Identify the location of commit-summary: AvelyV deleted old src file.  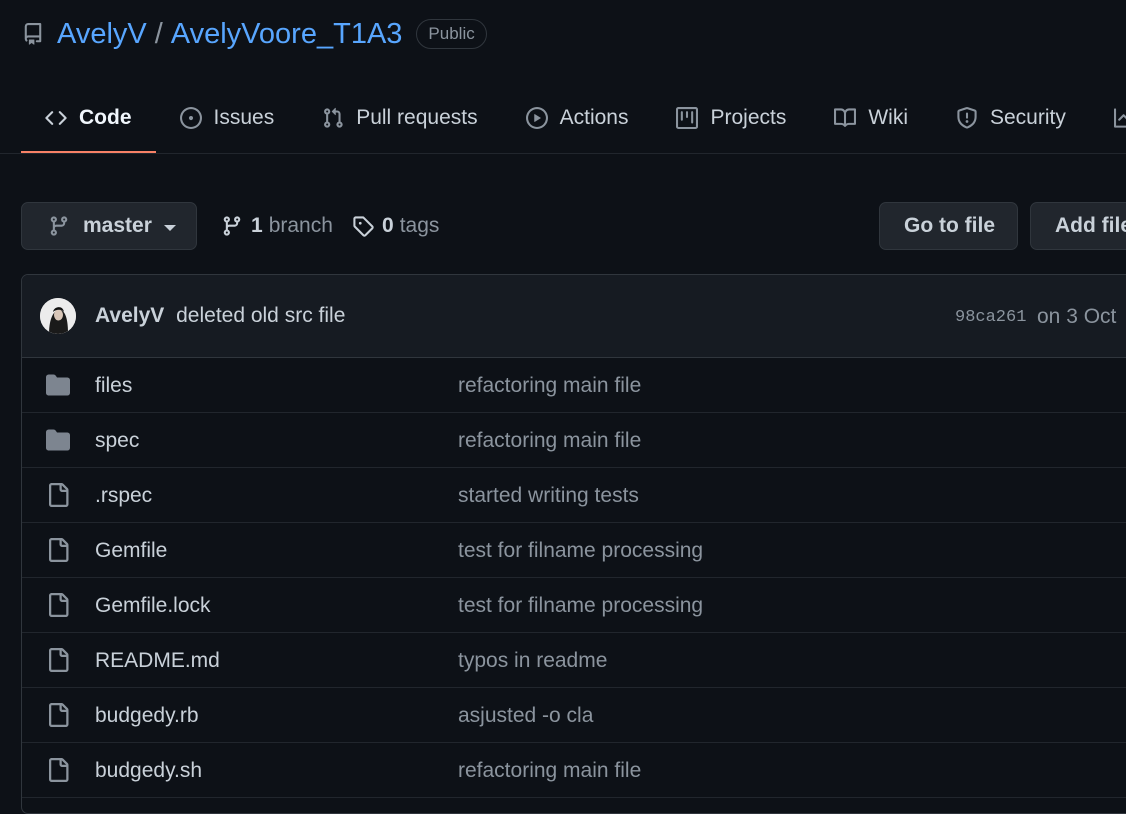
(220, 316).